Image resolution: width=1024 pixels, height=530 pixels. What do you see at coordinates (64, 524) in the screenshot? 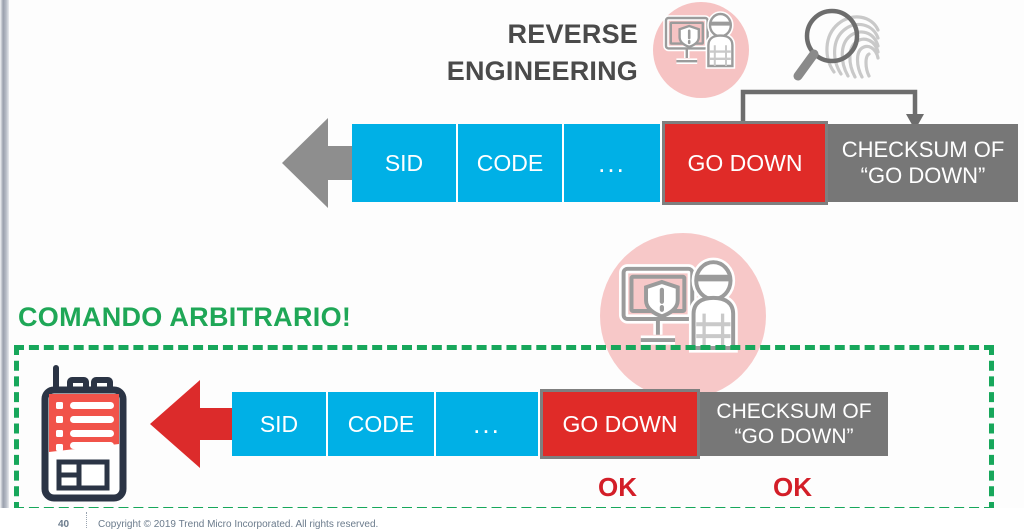
I see `footer-page-number: 40` at bounding box center [64, 524].